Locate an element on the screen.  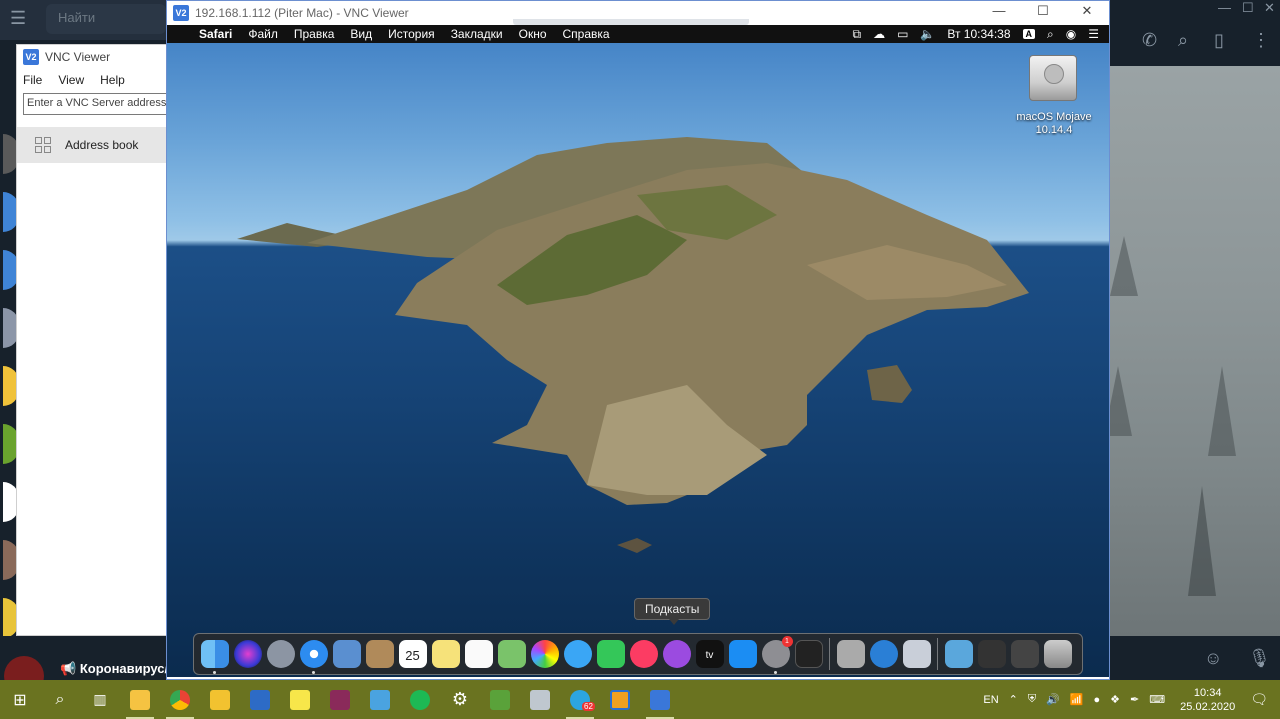
maps-icon is located at coordinates (511, 654).